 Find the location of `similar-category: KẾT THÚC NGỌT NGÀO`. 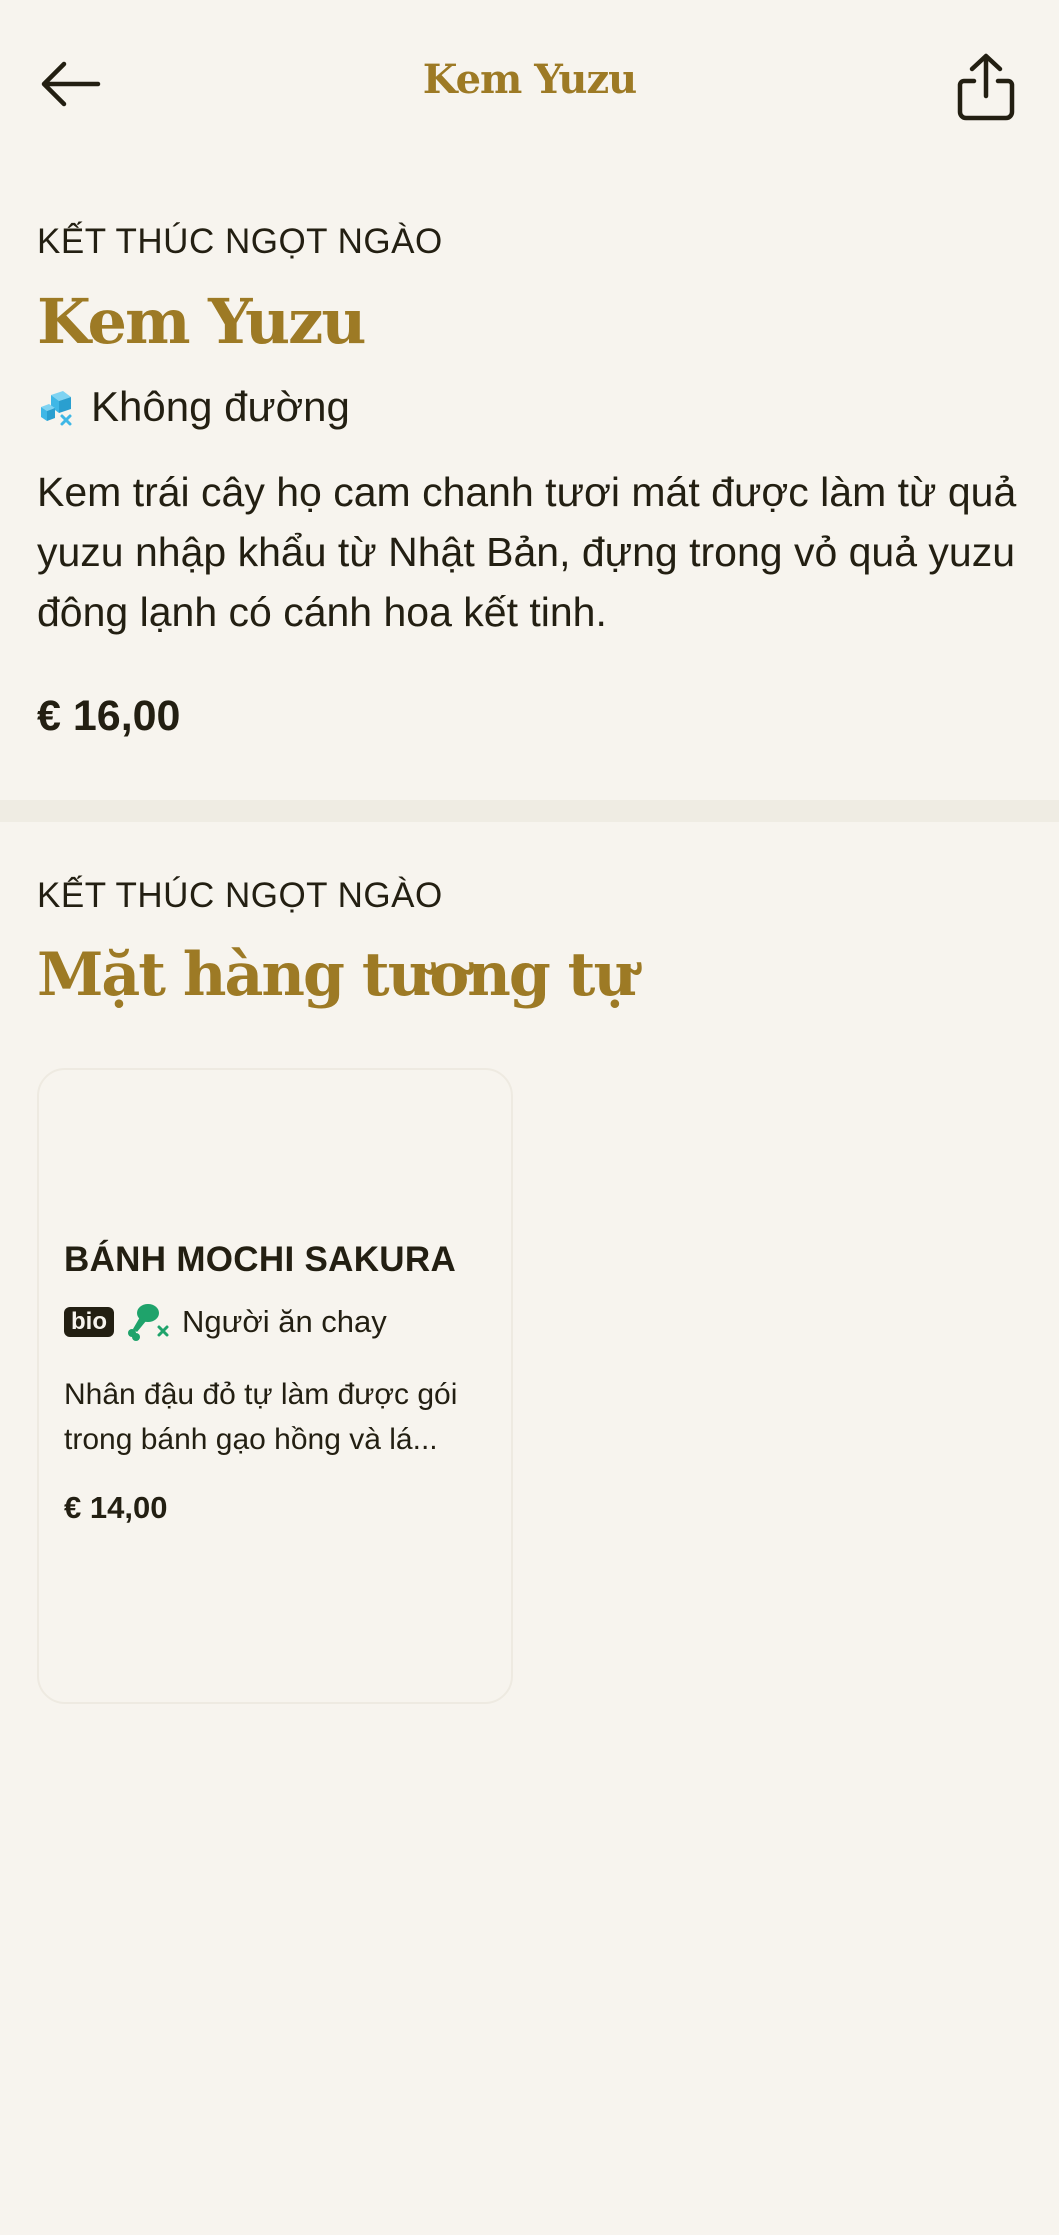

similar-category: KẾT THÚC NGỌT NGÀO is located at coordinates (240, 895).